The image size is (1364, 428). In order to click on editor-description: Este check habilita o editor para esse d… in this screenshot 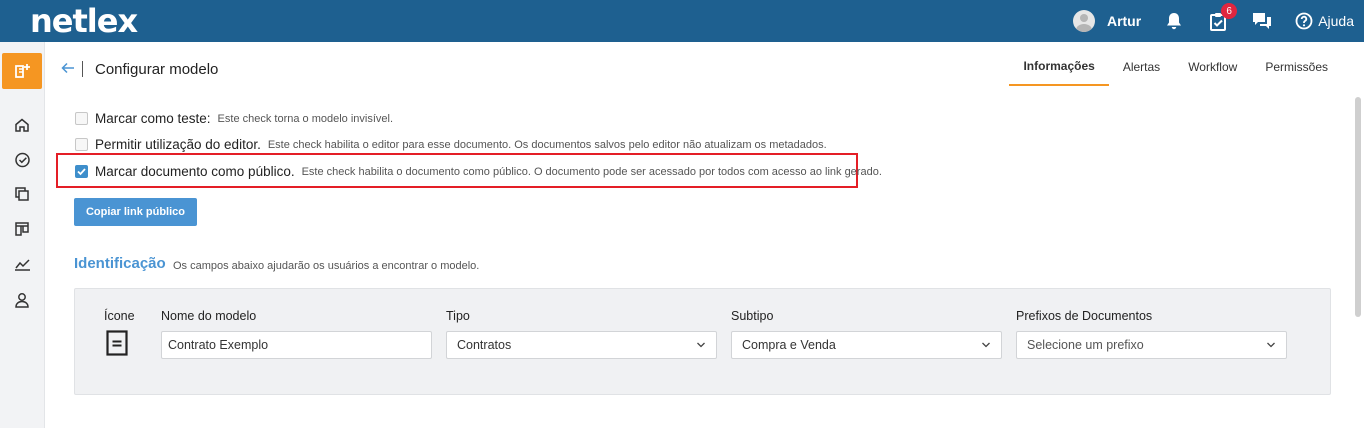, I will do `click(547, 144)`.